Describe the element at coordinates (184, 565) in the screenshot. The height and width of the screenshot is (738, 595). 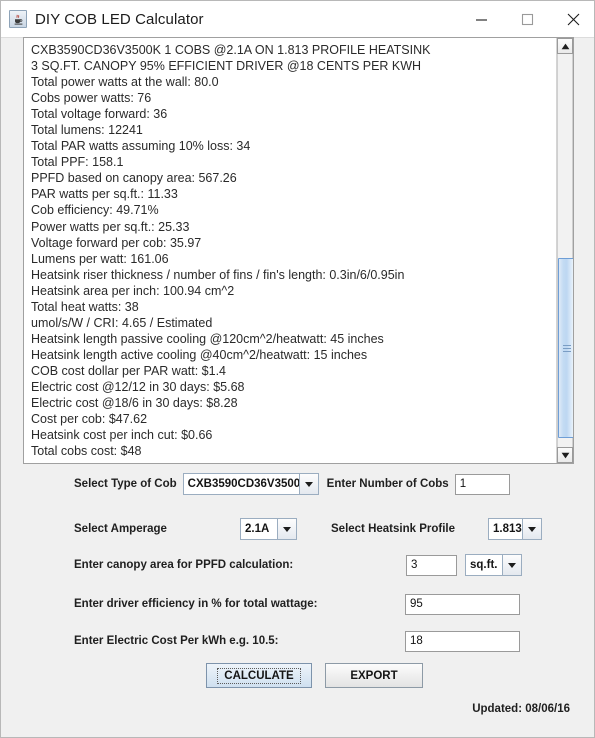
I see `label-canopy-area: Enter canopy area for PPFD calculation:` at that location.